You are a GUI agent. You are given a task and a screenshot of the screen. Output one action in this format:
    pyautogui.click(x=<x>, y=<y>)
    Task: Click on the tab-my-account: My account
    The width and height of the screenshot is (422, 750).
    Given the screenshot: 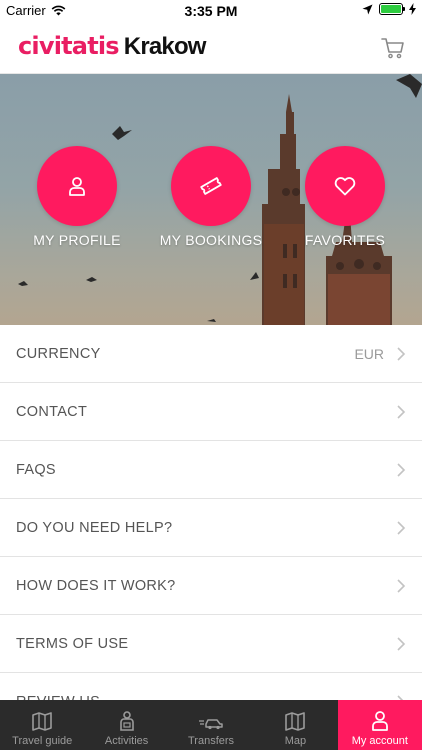 What is the action you would take?
    pyautogui.click(x=379, y=725)
    